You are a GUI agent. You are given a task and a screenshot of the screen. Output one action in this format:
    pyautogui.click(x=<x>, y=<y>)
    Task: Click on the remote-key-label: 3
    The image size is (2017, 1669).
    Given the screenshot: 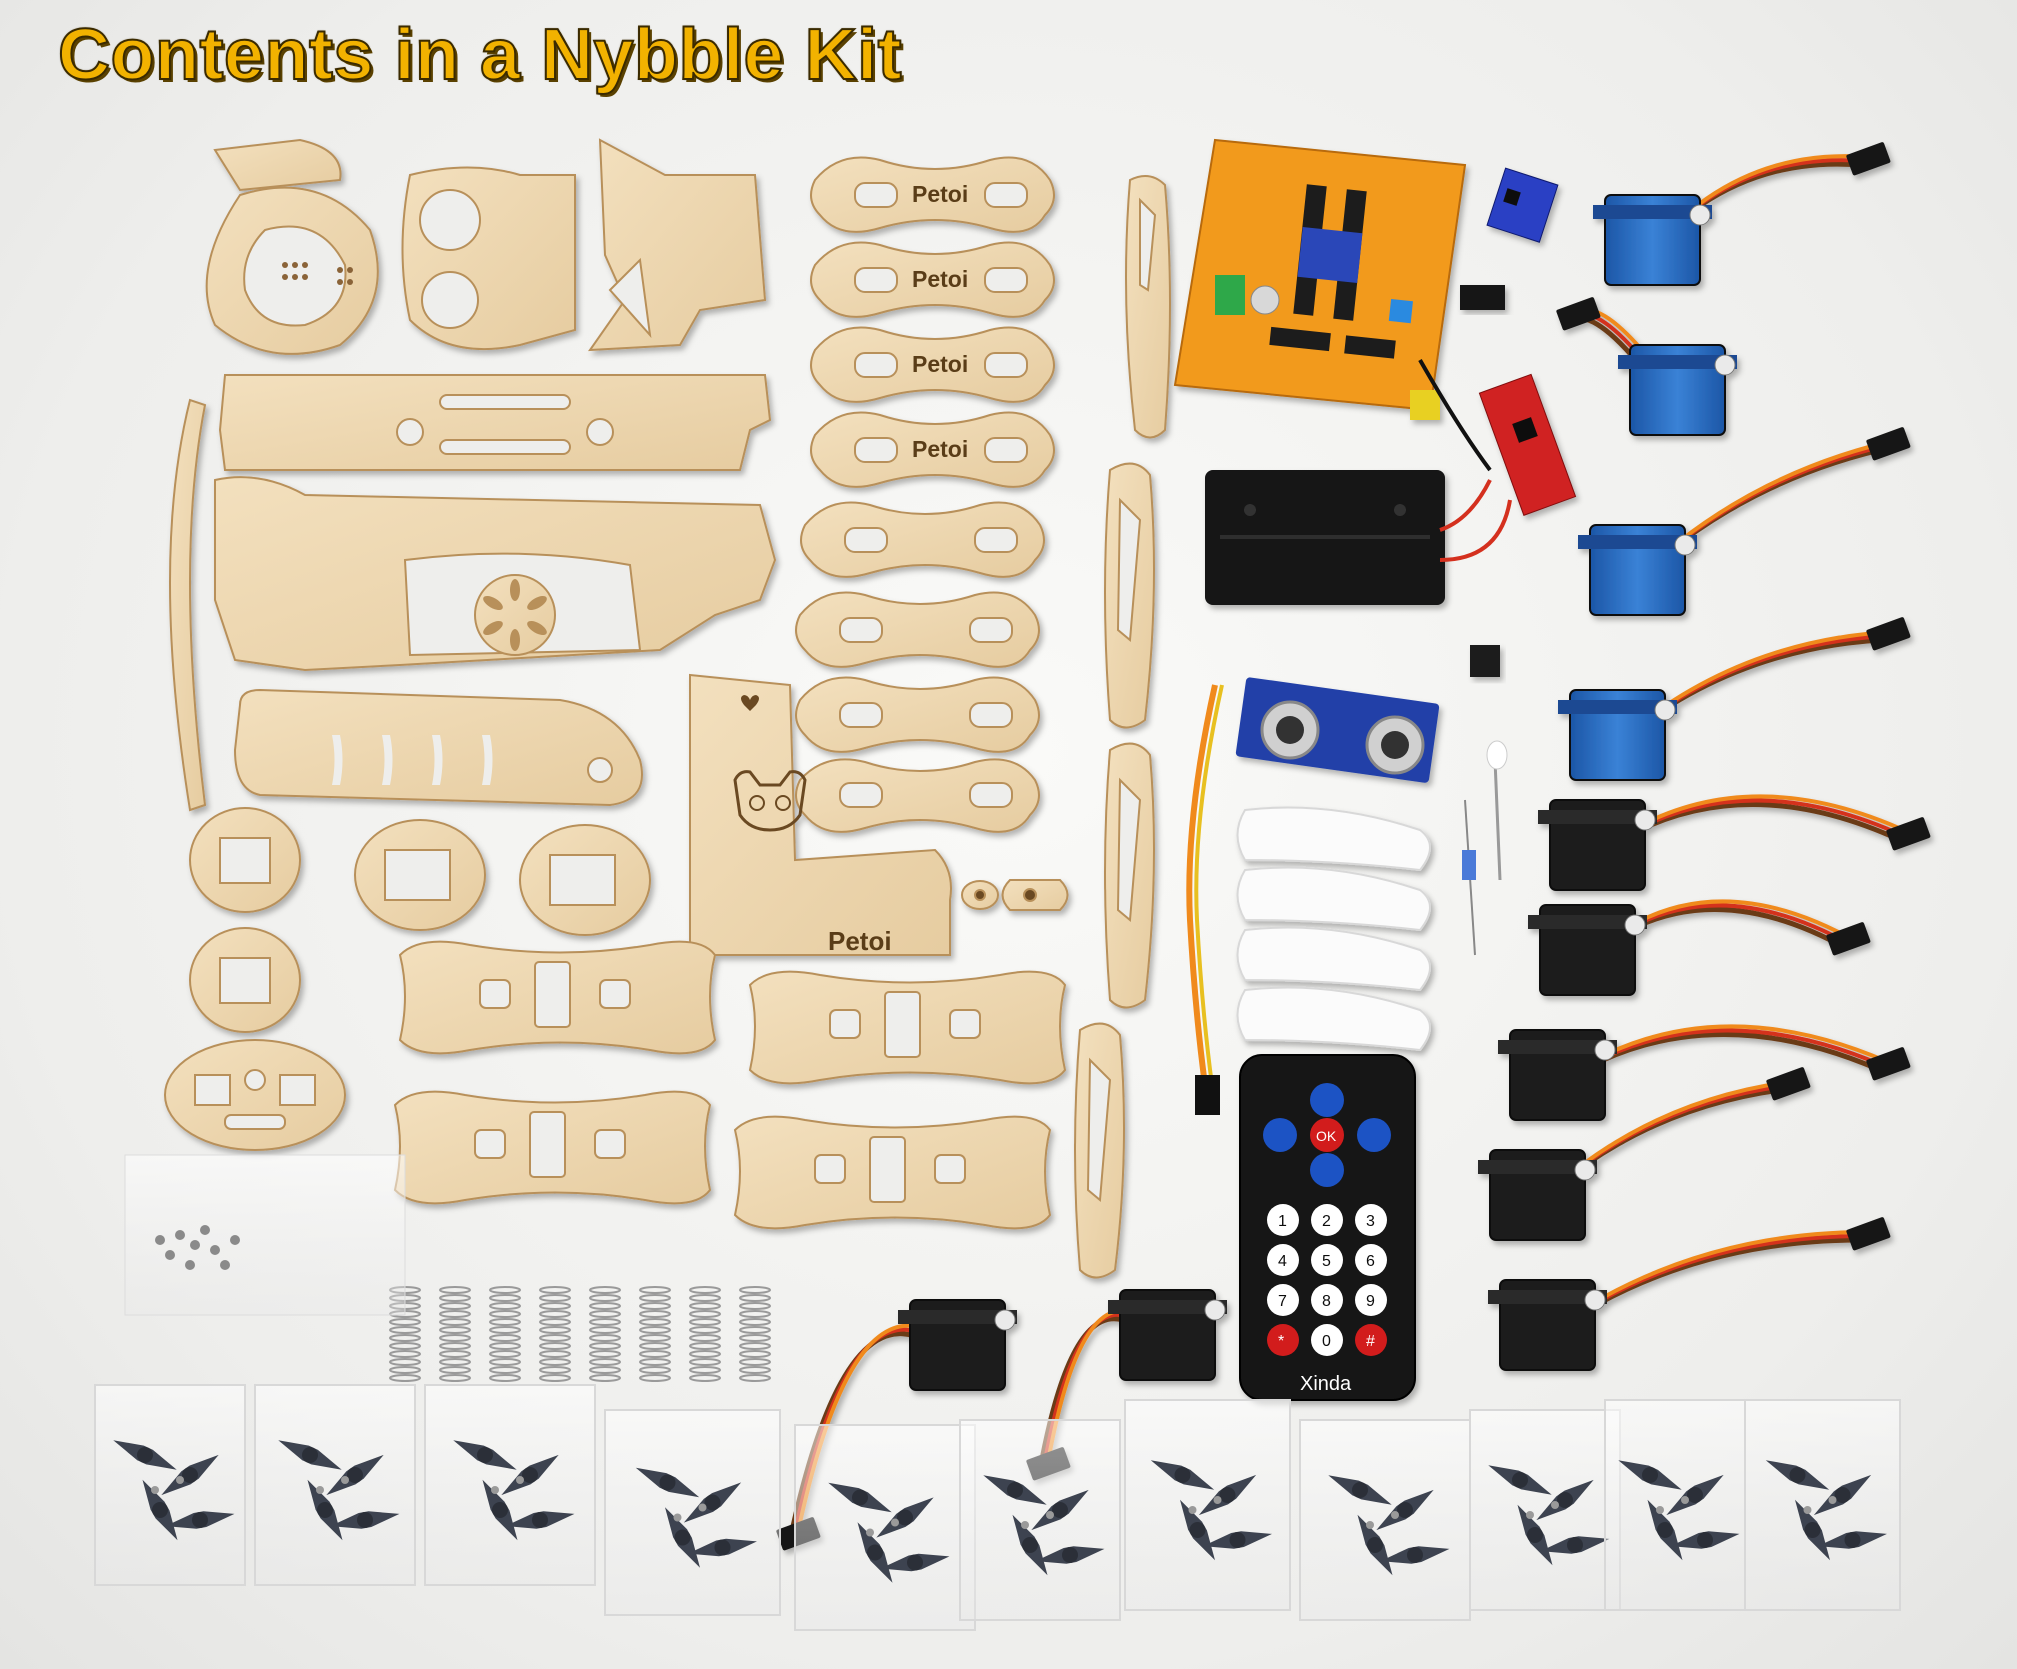 What is the action you would take?
    pyautogui.click(x=1370, y=1221)
    